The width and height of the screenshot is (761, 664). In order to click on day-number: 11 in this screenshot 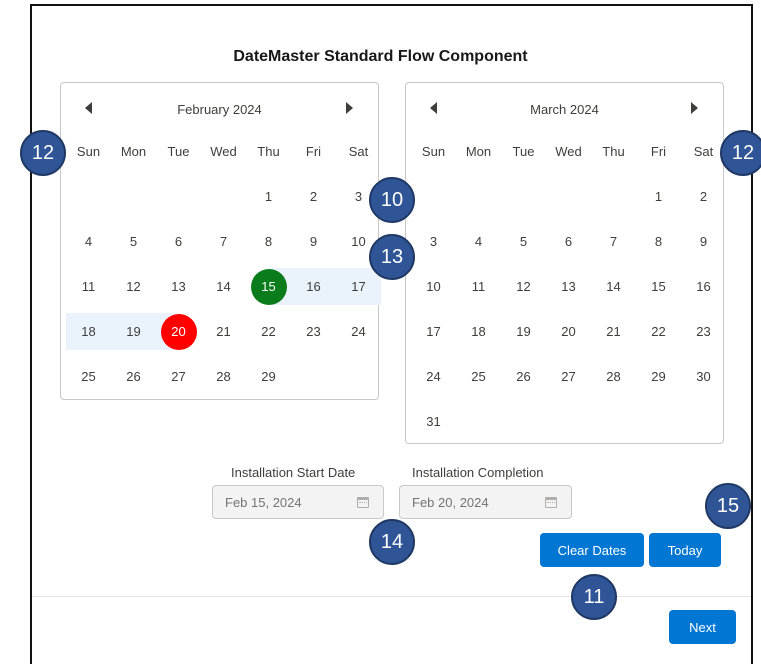, I will do `click(478, 286)`.